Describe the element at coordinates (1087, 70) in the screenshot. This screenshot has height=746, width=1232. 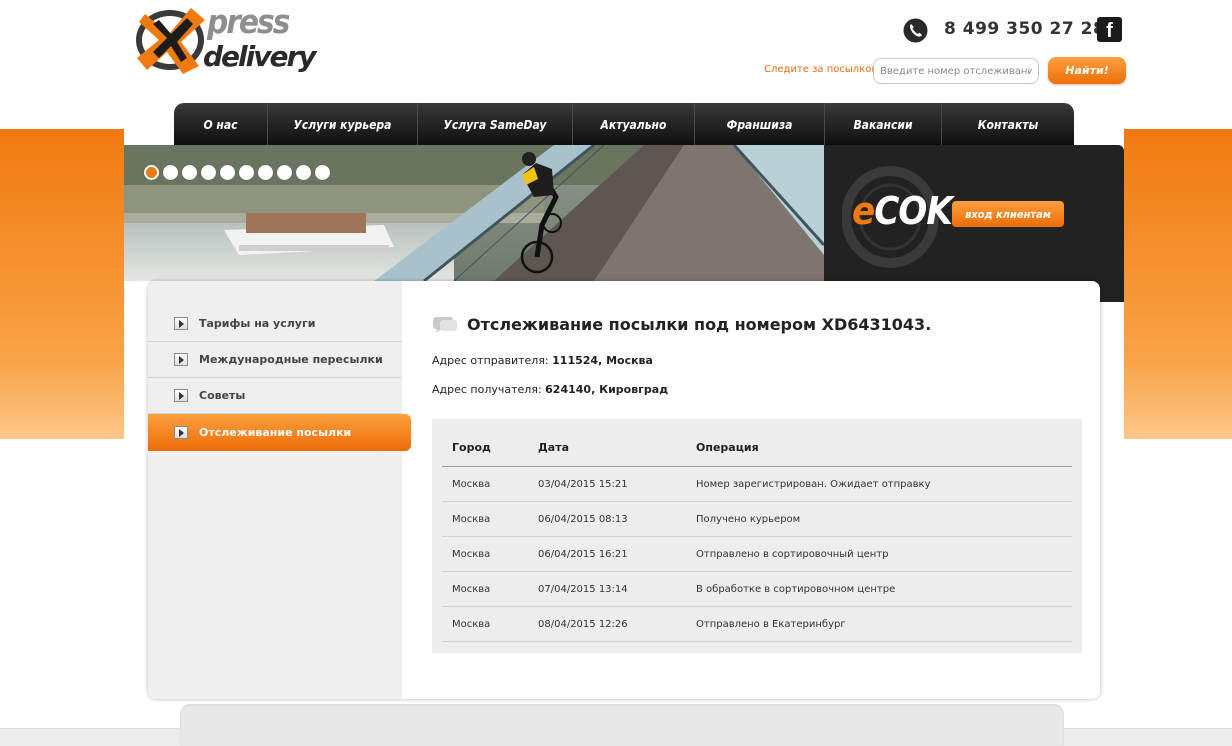
I see `find-button: Найти!` at that location.